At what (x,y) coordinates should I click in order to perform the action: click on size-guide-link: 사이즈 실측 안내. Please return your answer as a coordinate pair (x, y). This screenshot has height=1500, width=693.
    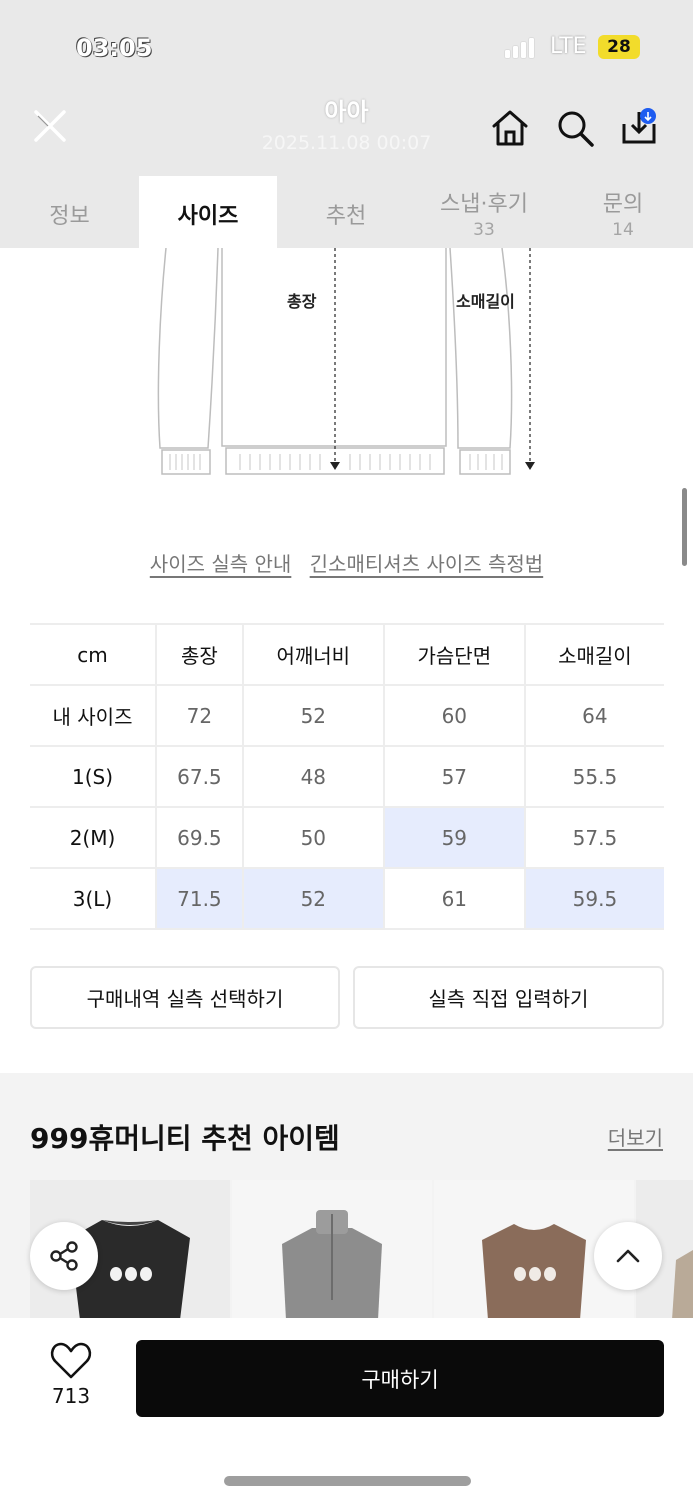
    Looking at the image, I should click on (221, 564).